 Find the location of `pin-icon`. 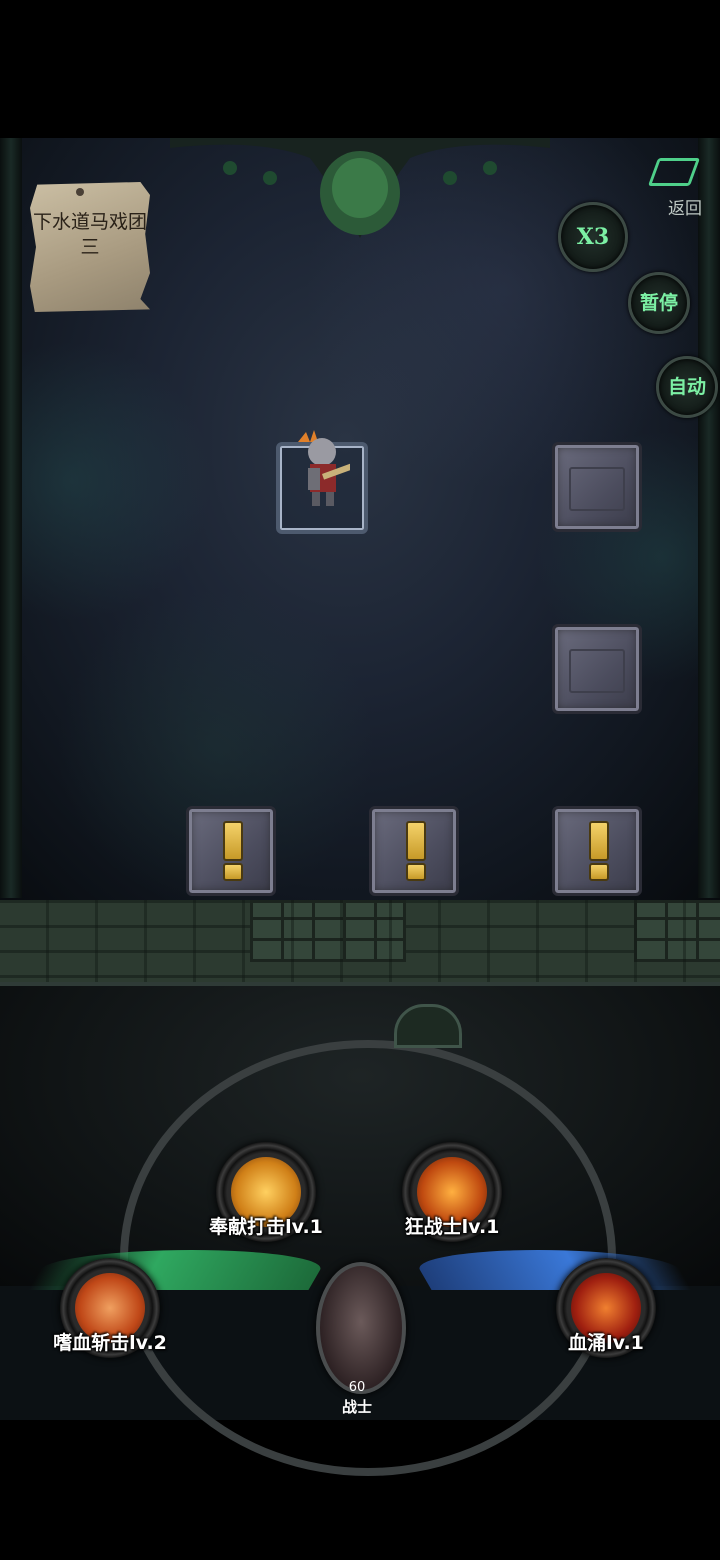

pin-icon is located at coordinates (80, 192).